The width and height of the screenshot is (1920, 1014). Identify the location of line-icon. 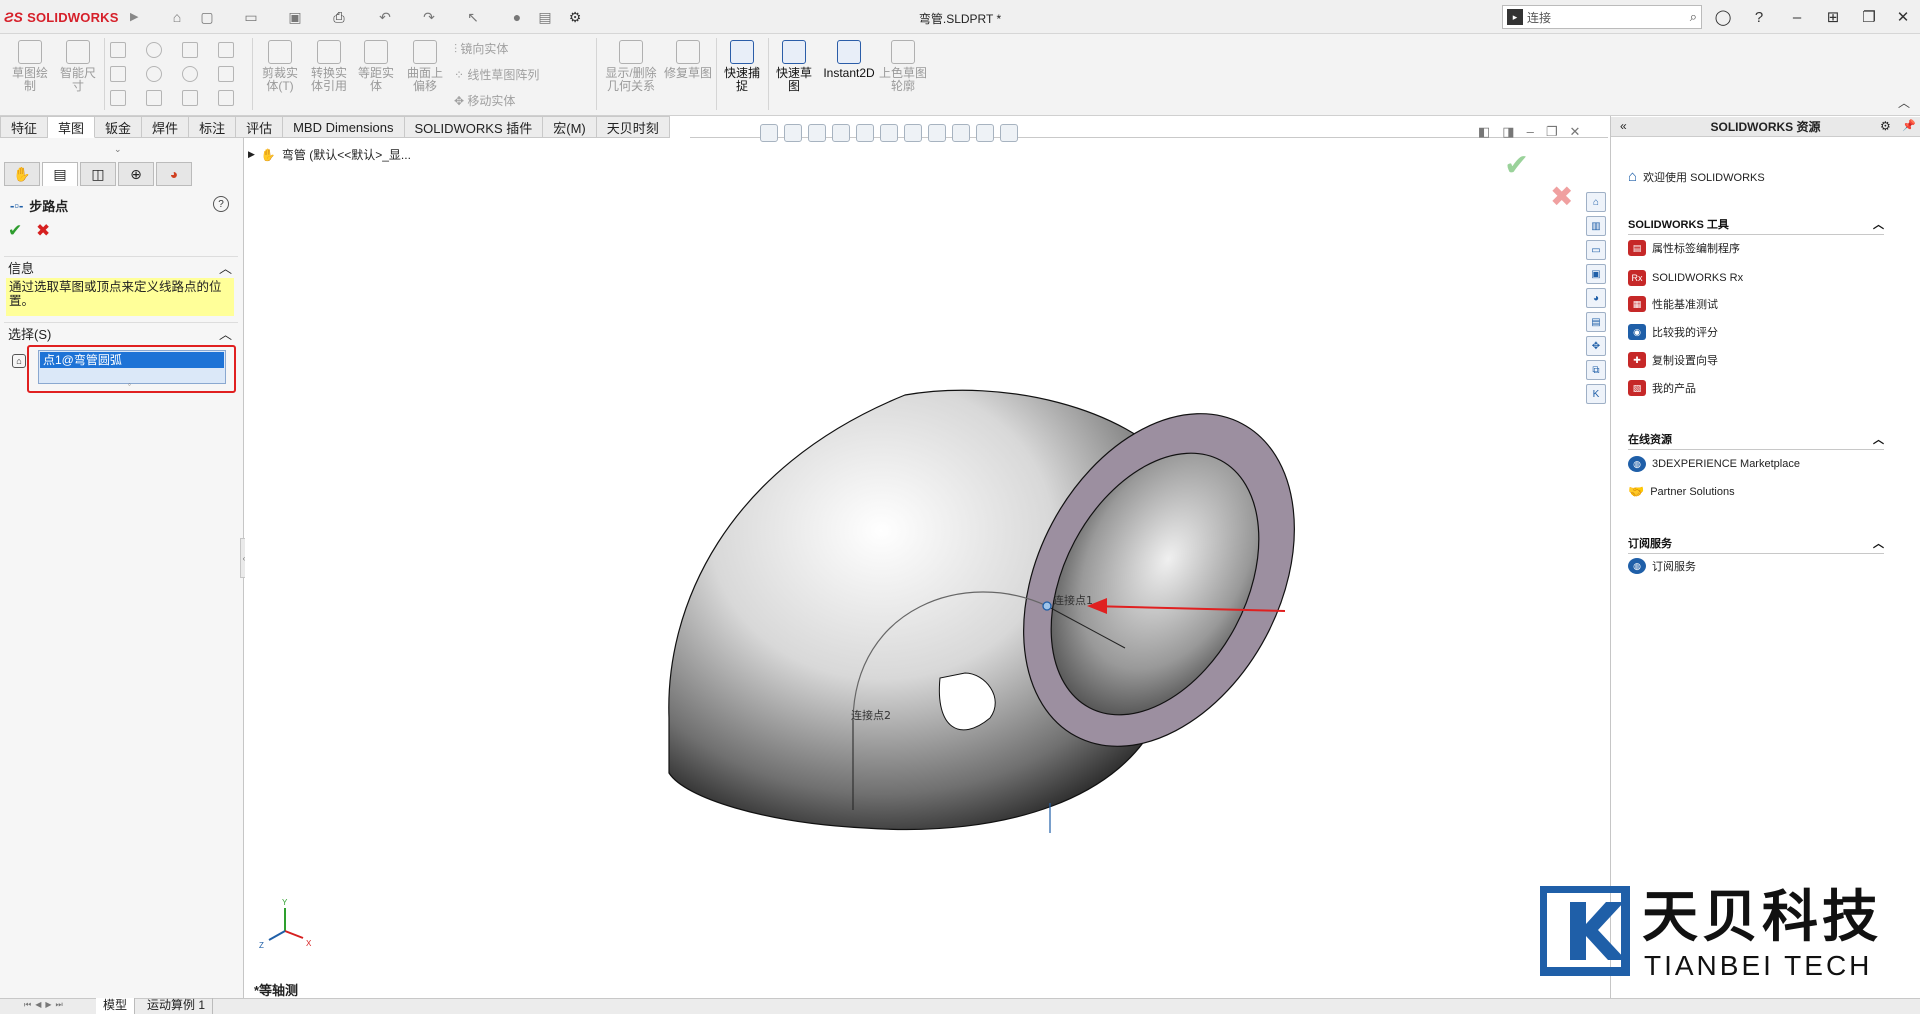
(118, 50).